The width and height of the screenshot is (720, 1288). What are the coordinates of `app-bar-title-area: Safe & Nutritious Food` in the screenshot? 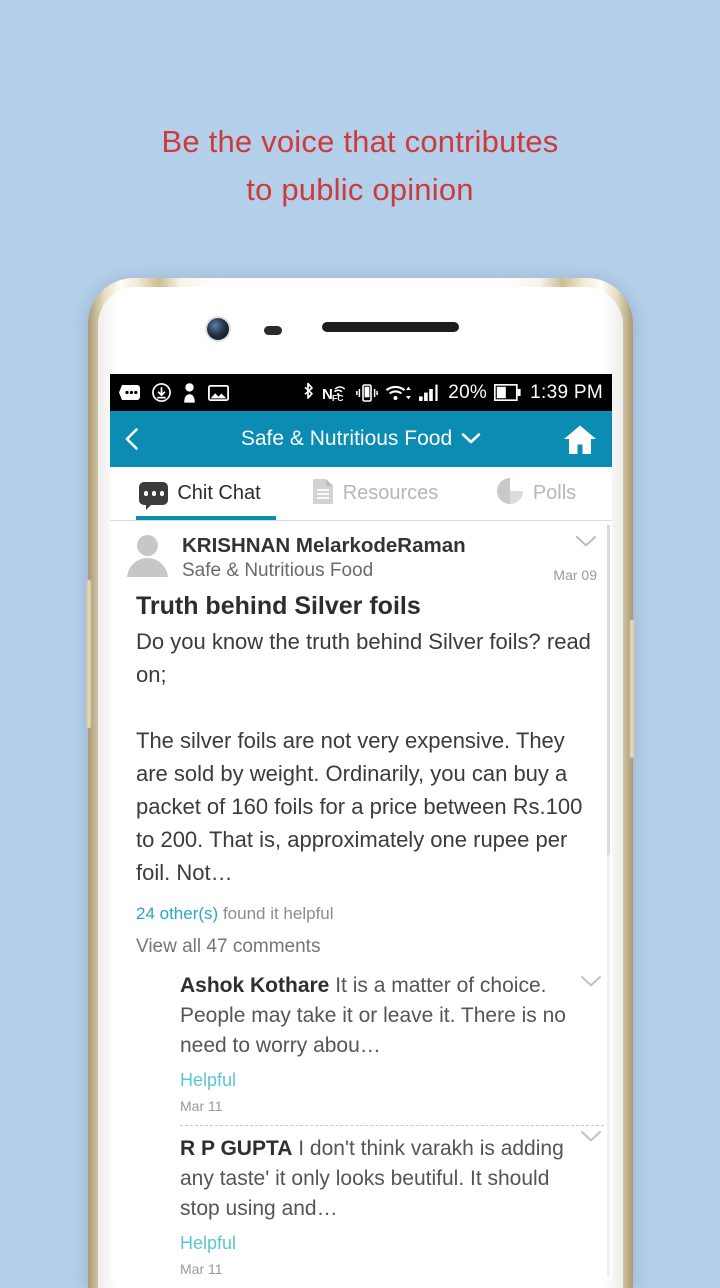 It's located at (361, 439).